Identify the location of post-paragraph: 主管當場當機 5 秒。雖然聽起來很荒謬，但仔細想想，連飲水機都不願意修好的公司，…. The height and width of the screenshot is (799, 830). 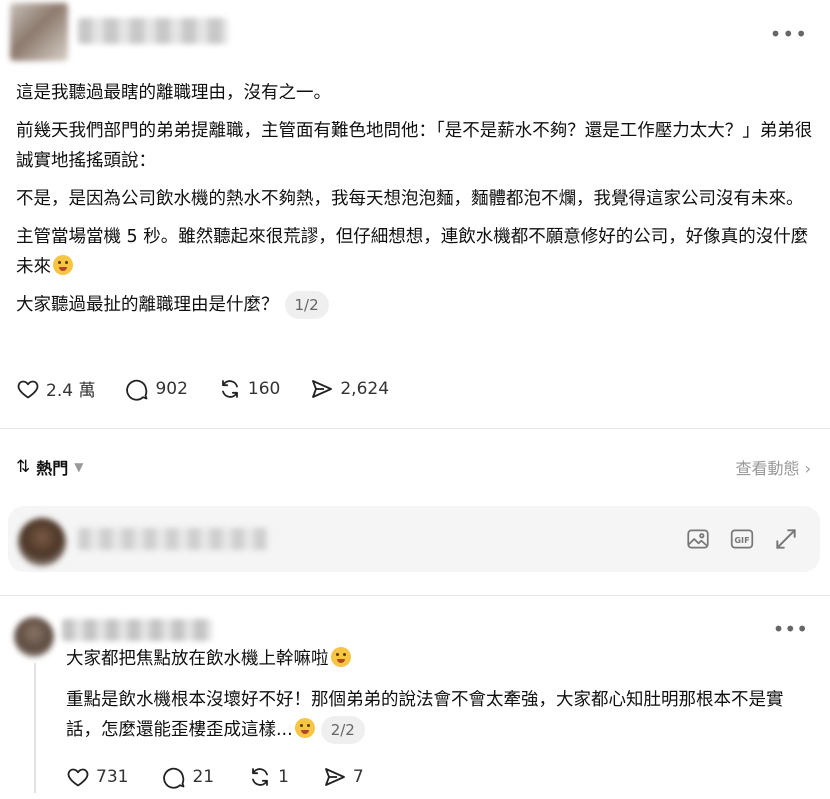
(416, 252).